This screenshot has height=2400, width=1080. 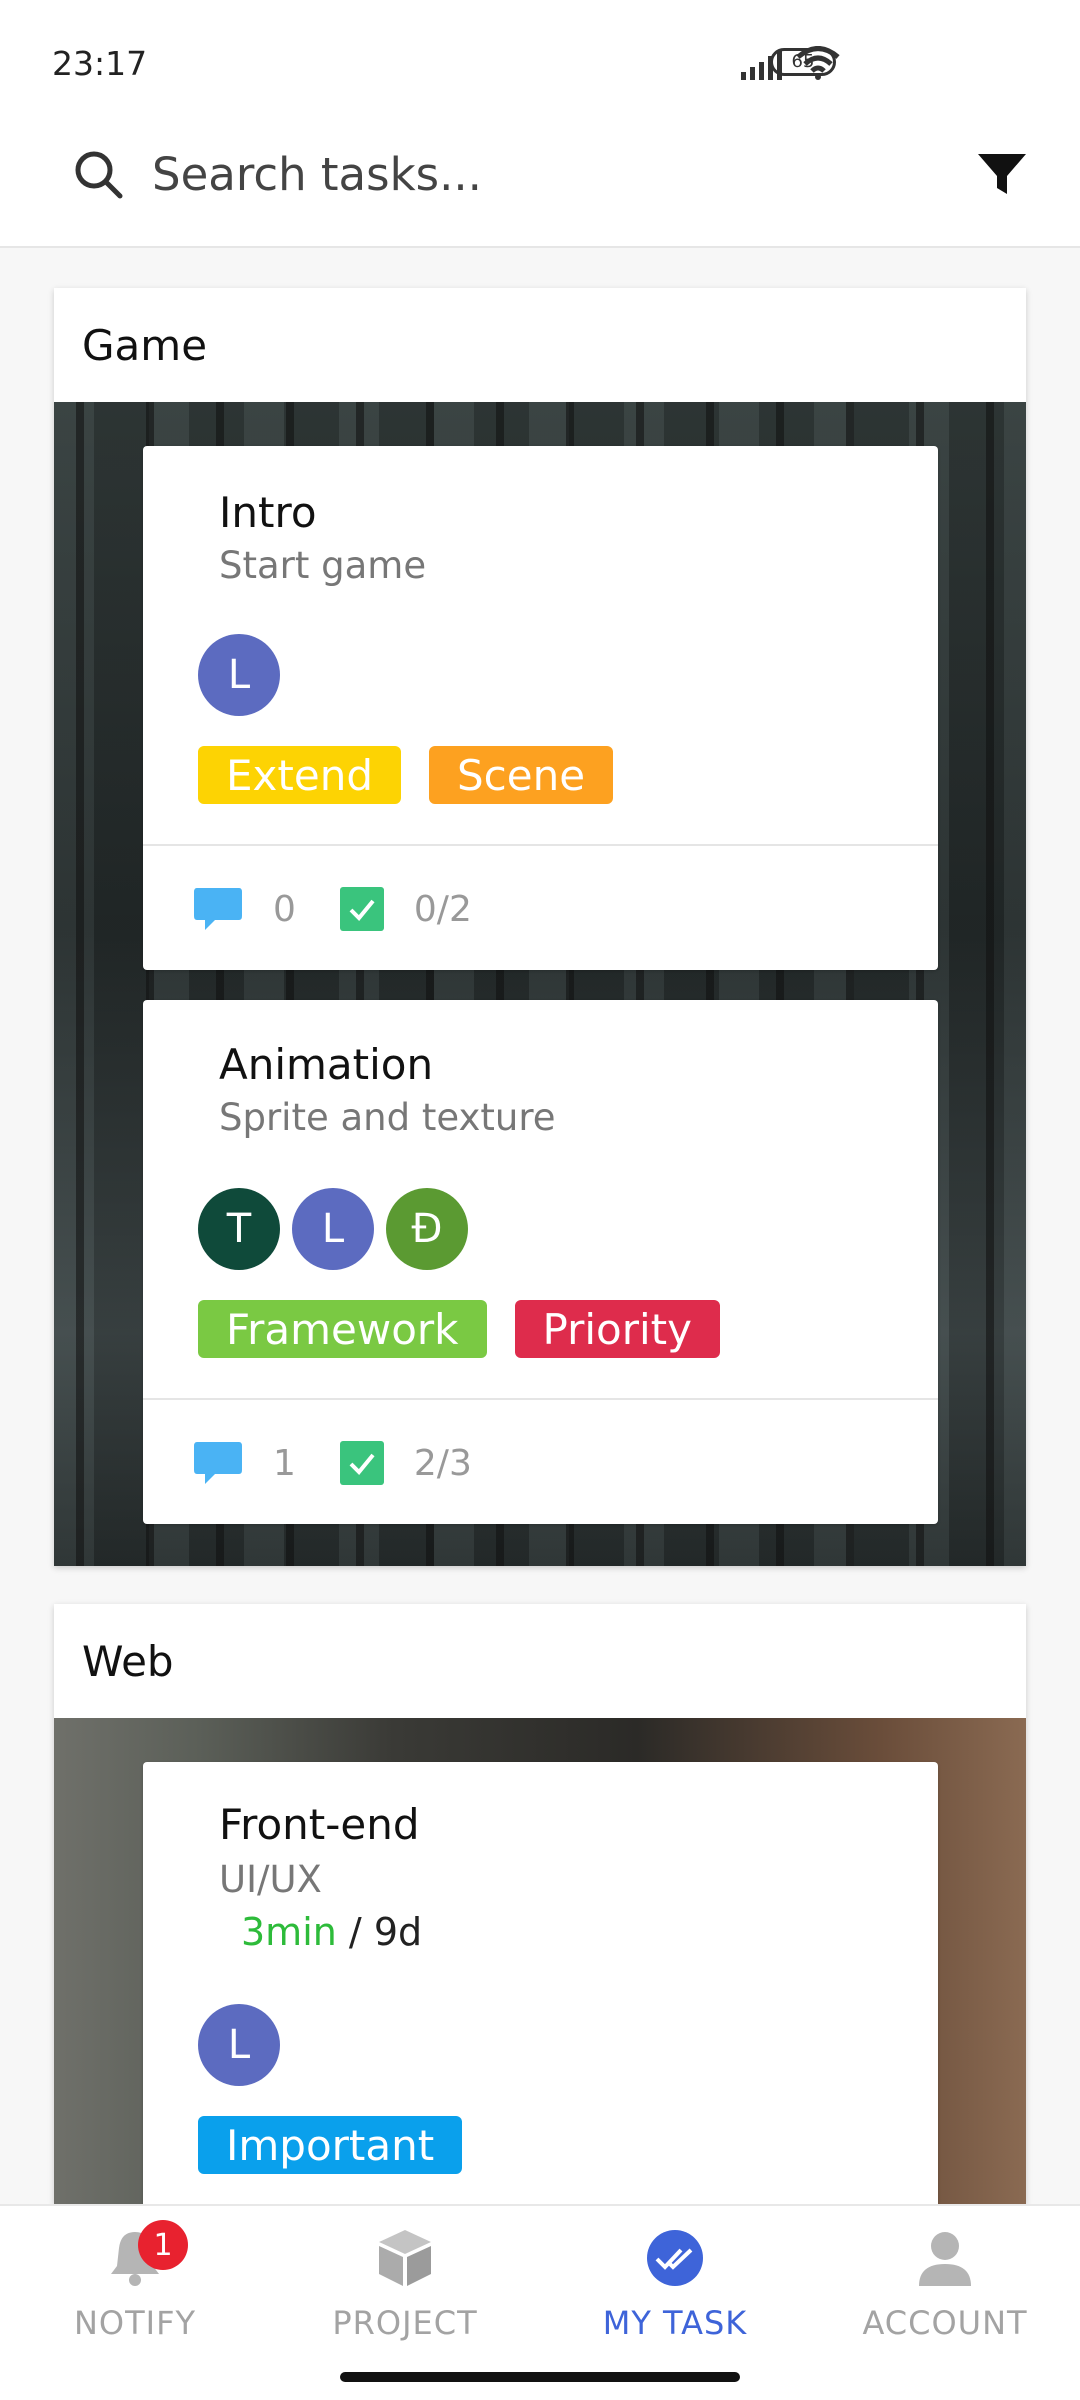 I want to click on tag-label: Important, so click(x=330, y=2145).